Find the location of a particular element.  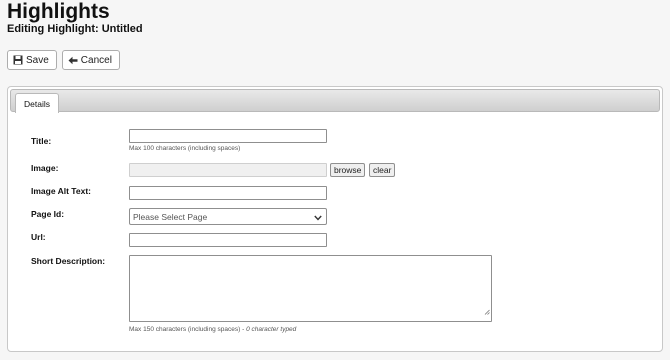

character-count: 0 character typed is located at coordinates (271, 329).